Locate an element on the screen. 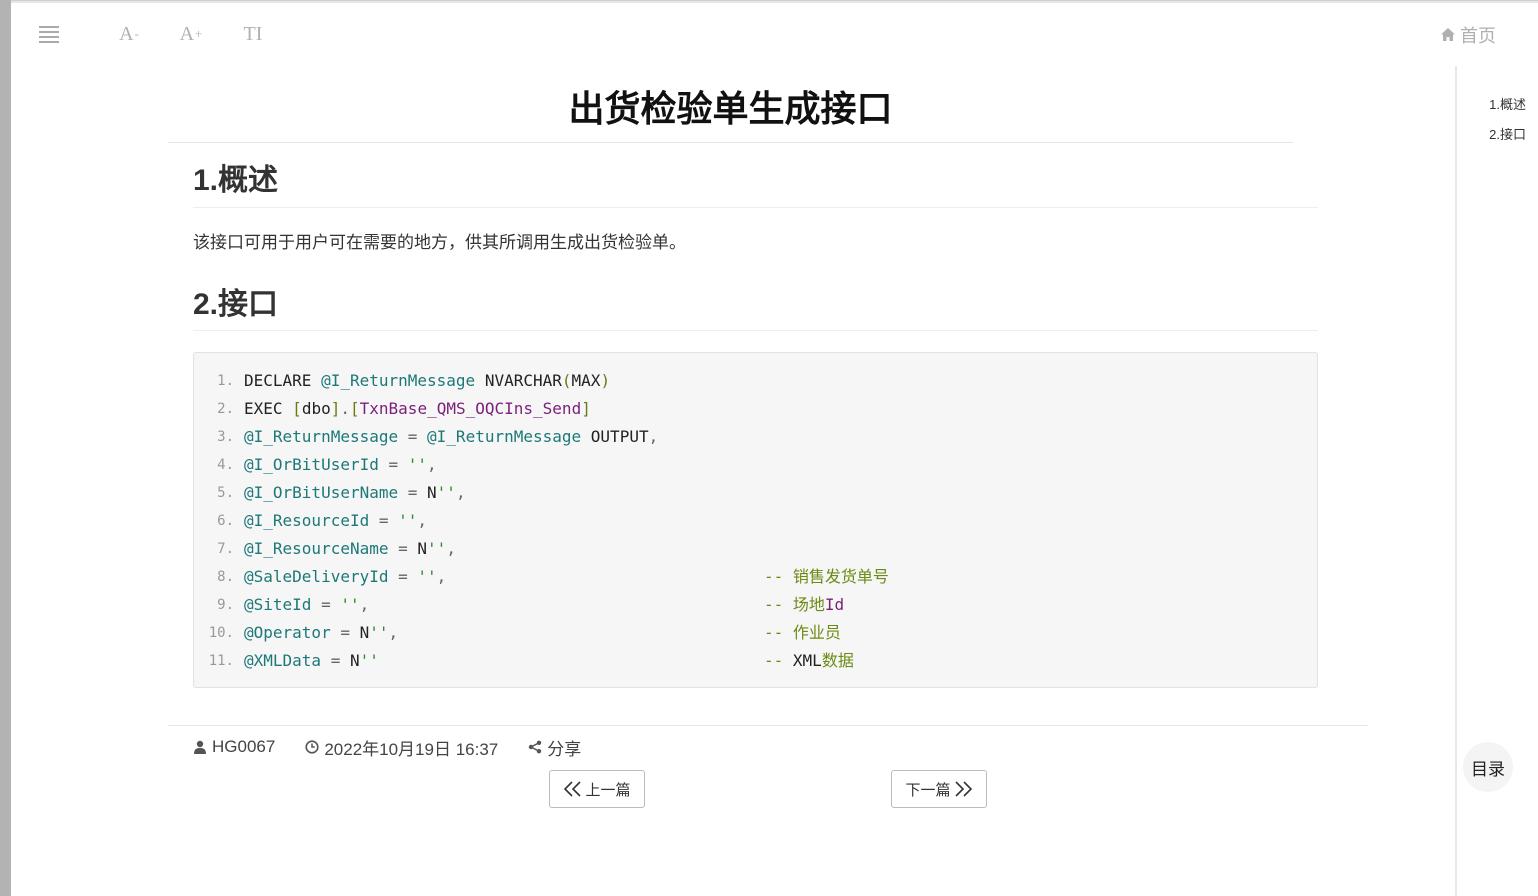 This screenshot has height=896, width=1538. share-label: 分享 is located at coordinates (564, 749).